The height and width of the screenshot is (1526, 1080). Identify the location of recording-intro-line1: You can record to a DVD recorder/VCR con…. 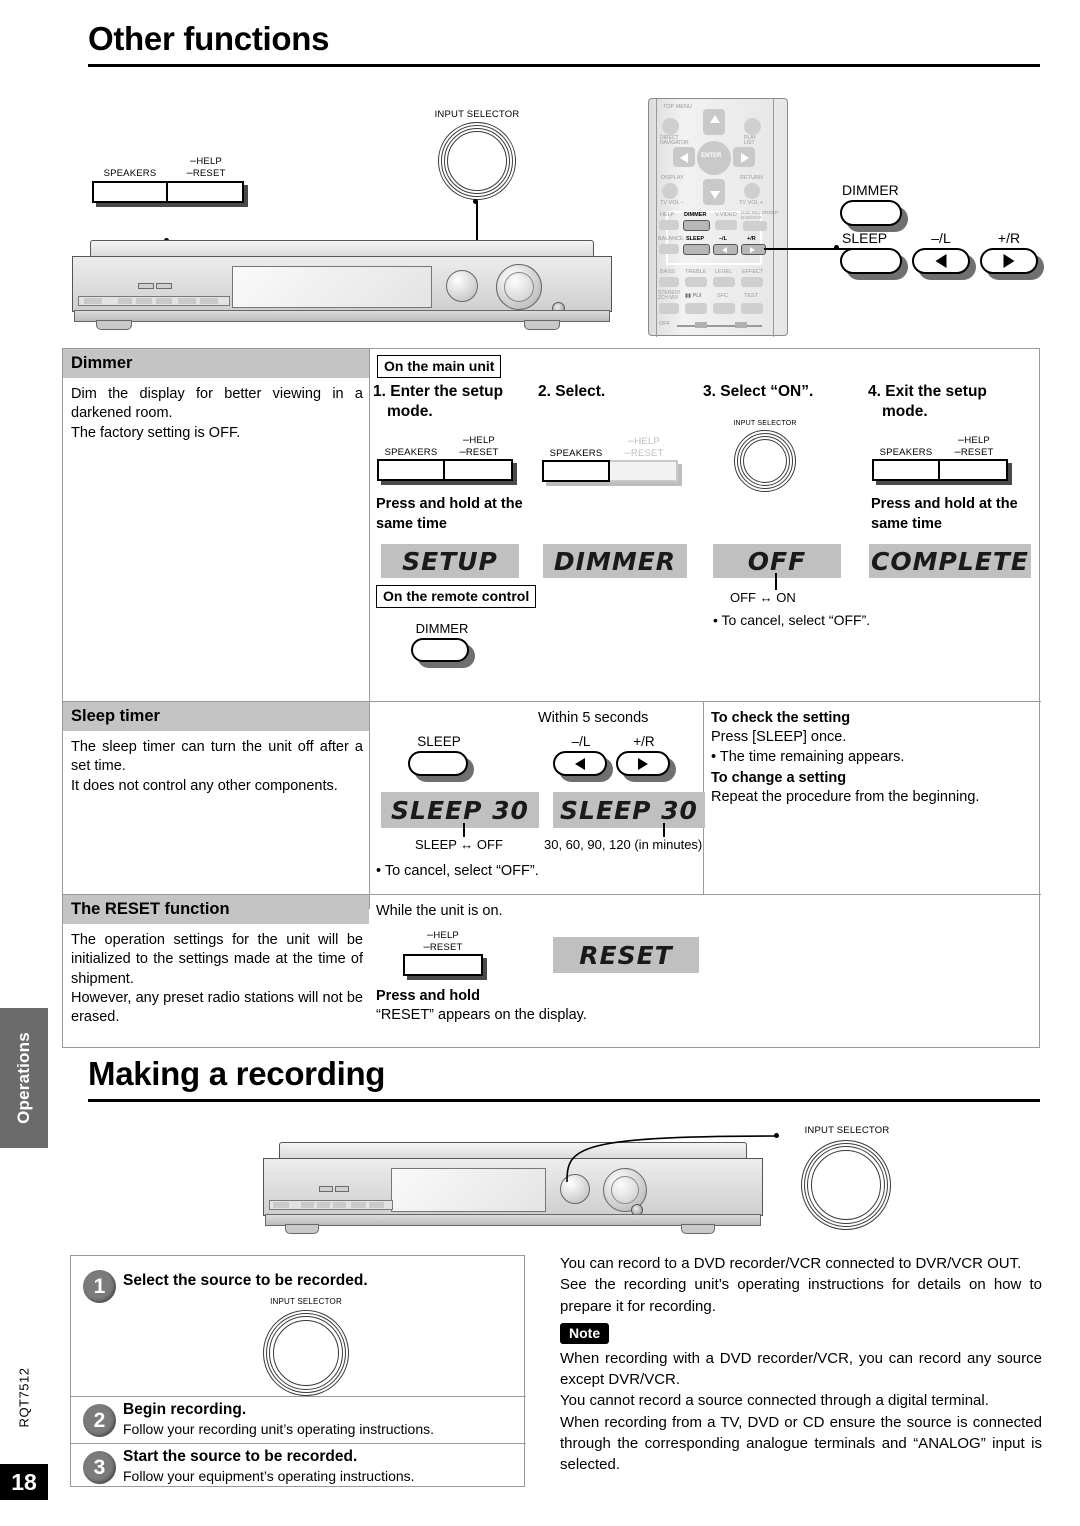
(791, 1263).